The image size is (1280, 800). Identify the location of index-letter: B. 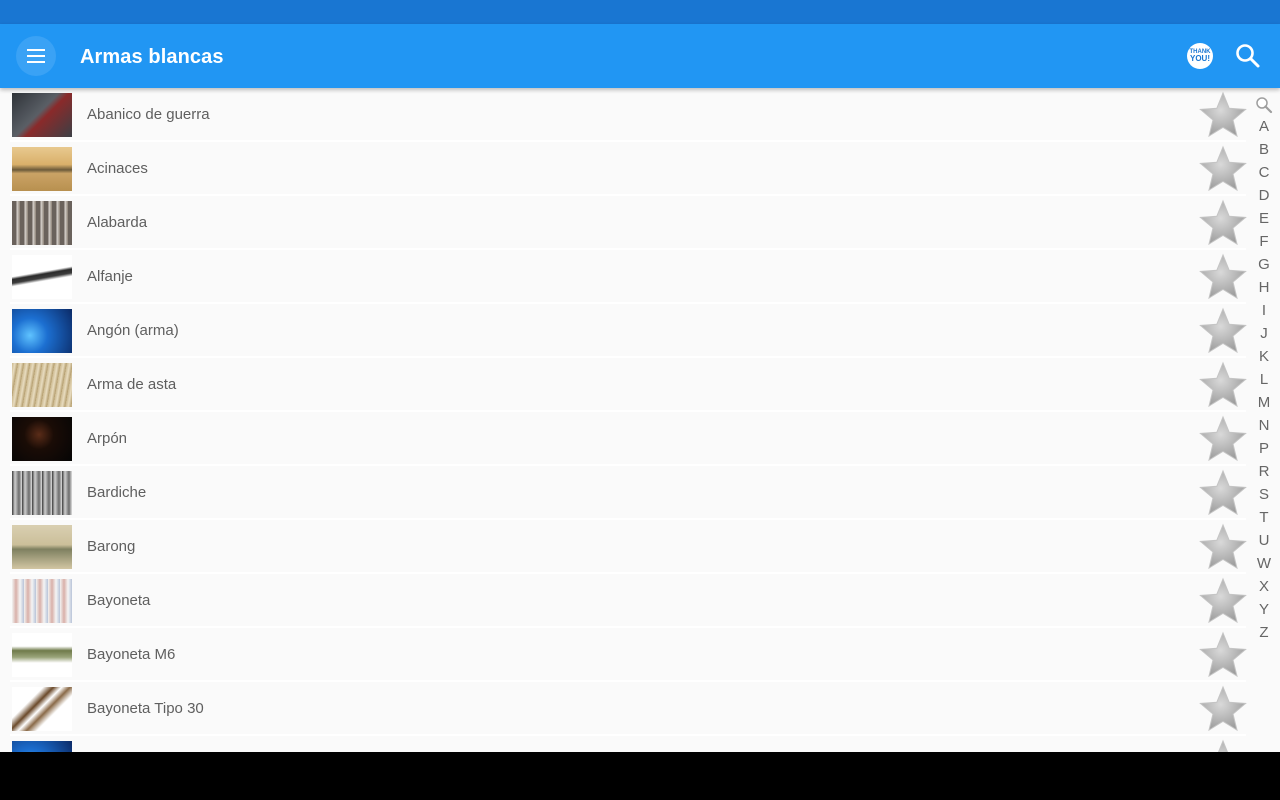
(1264, 149).